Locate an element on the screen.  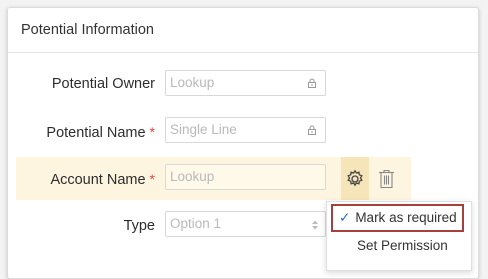
potential-owner-label: Potential Owner is located at coordinates (103, 84).